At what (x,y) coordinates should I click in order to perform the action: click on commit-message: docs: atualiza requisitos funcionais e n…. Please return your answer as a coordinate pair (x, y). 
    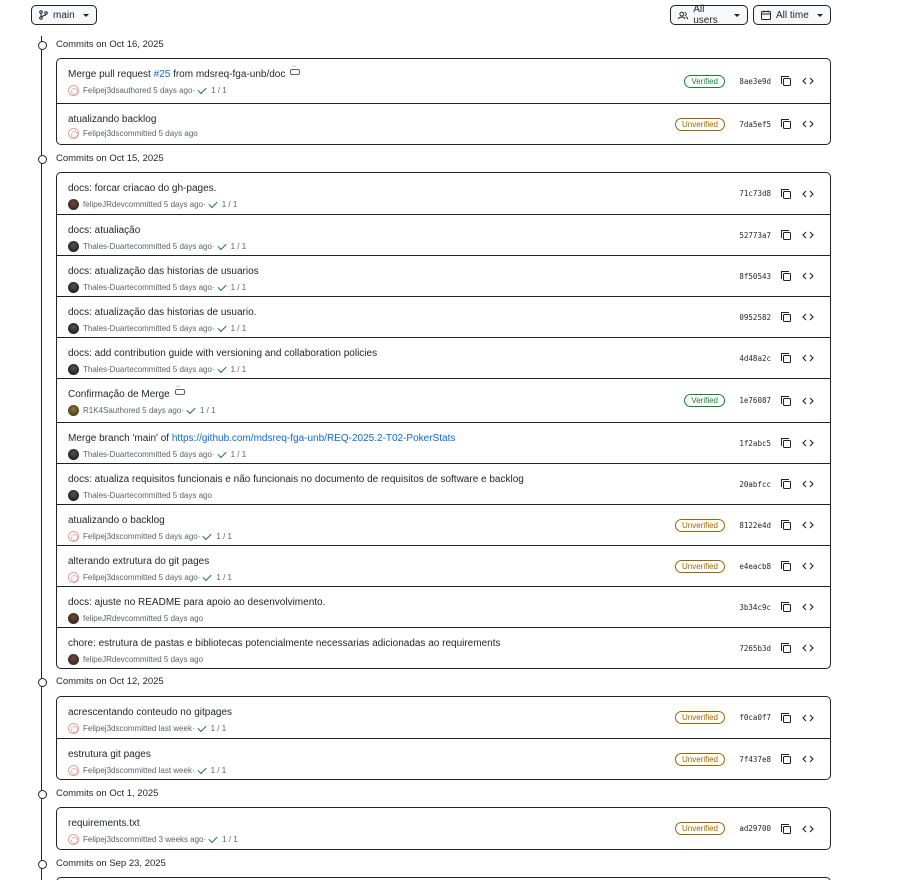
    Looking at the image, I should click on (296, 479).